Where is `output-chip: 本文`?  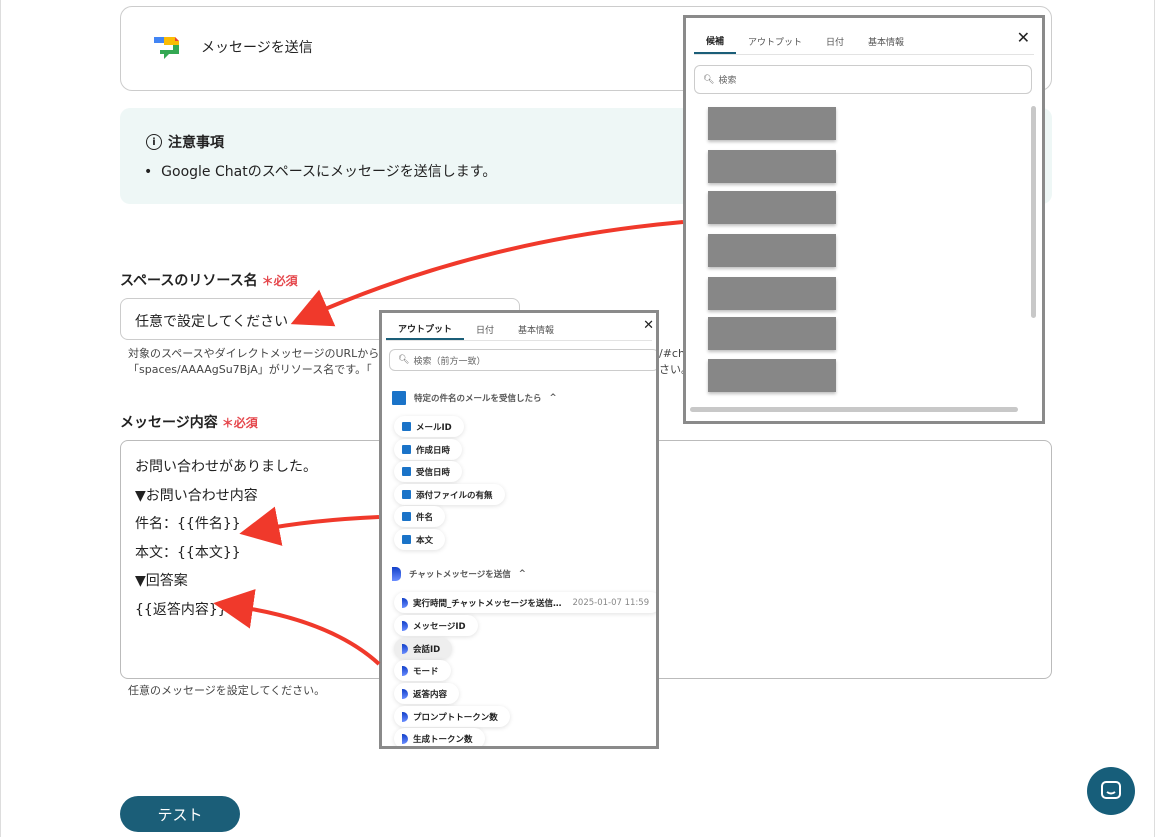
output-chip: 本文 is located at coordinates (420, 539).